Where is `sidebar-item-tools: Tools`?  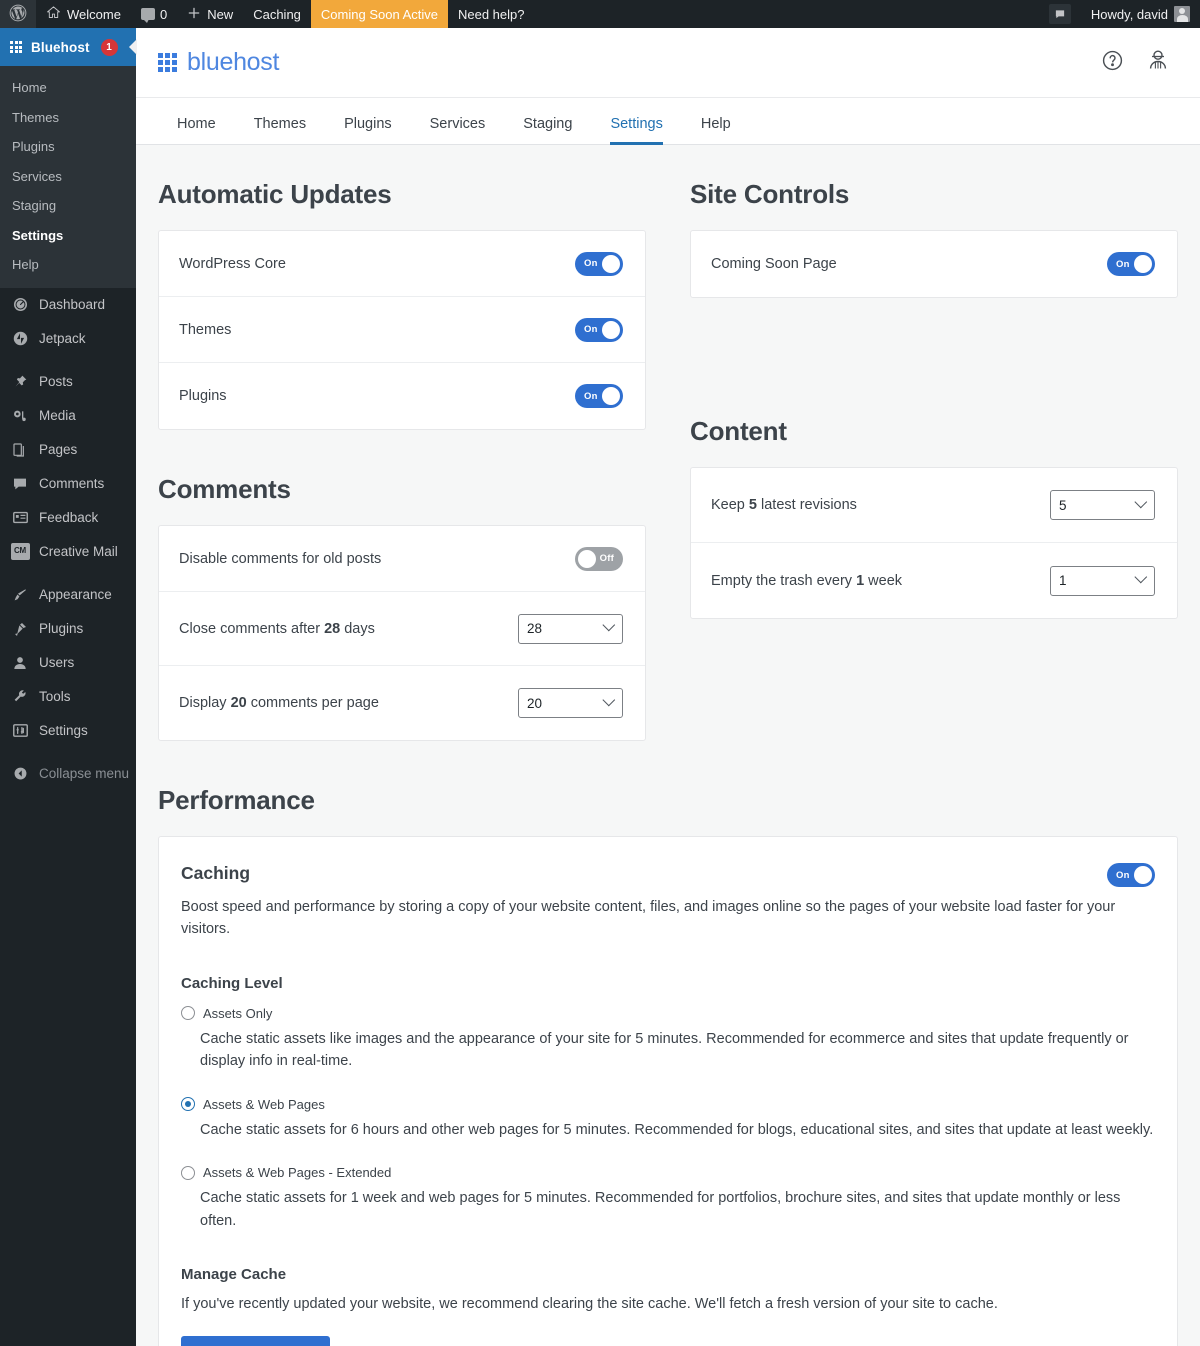 sidebar-item-tools: Tools is located at coordinates (68, 697).